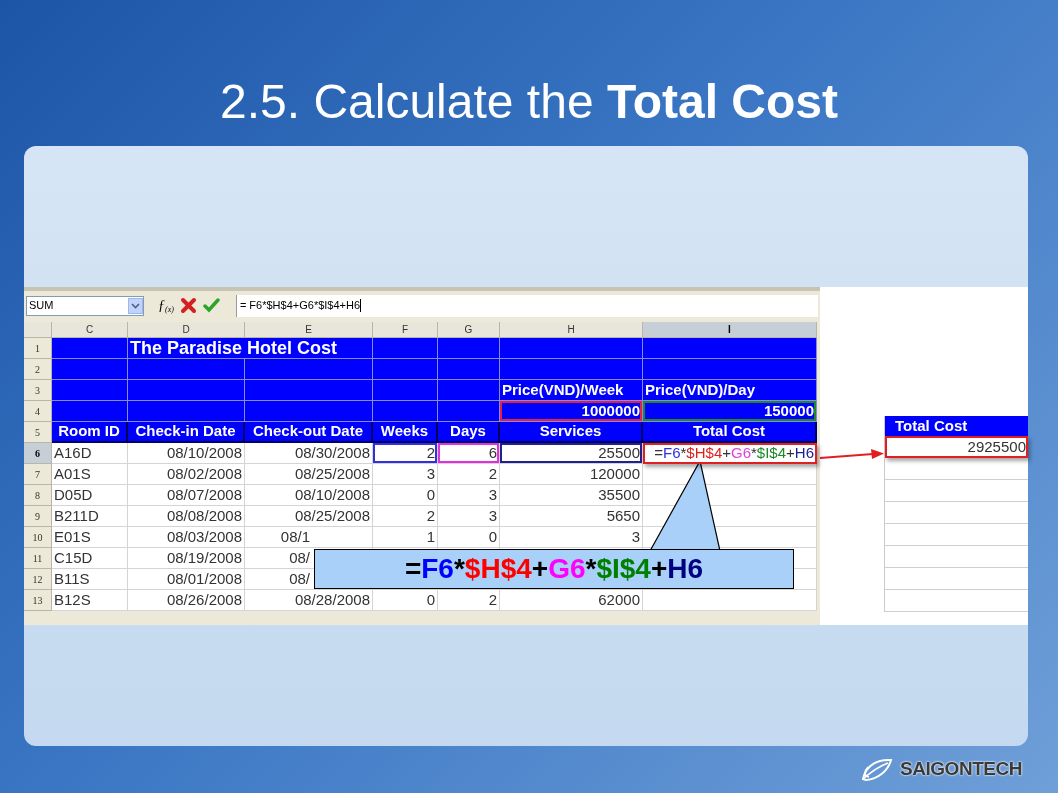  What do you see at coordinates (38, 537) in the screenshot?
I see `row-header: 10` at bounding box center [38, 537].